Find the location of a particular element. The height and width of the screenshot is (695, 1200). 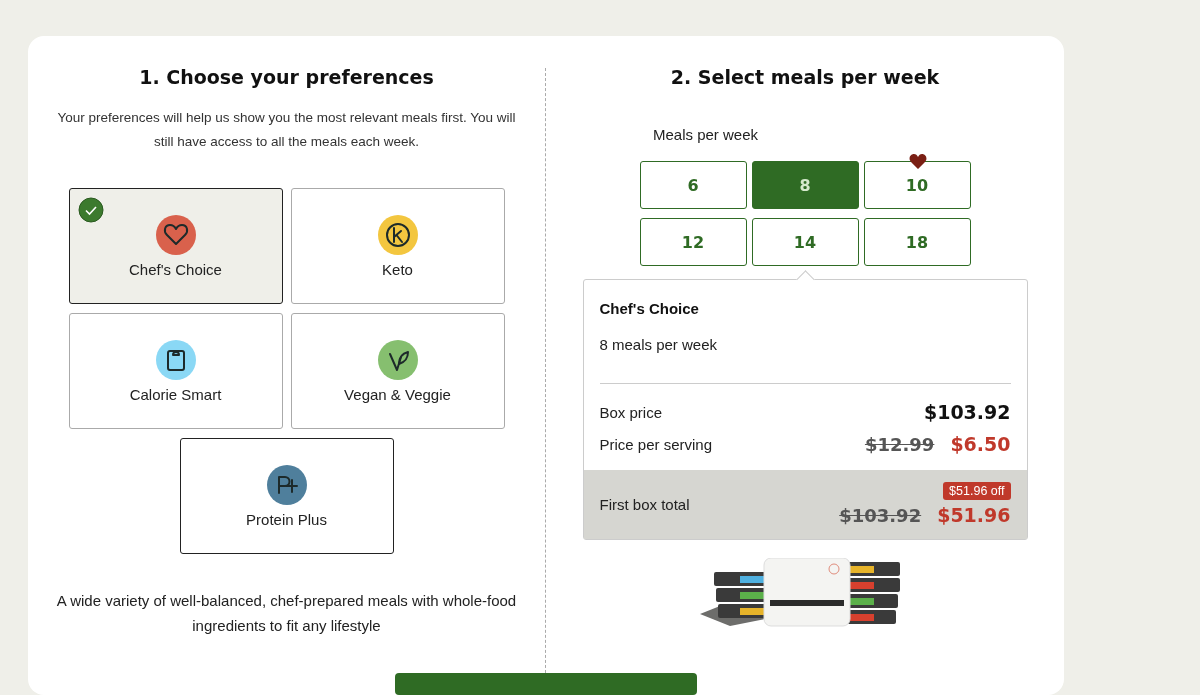

option-label: Protein Plus is located at coordinates (286, 519).